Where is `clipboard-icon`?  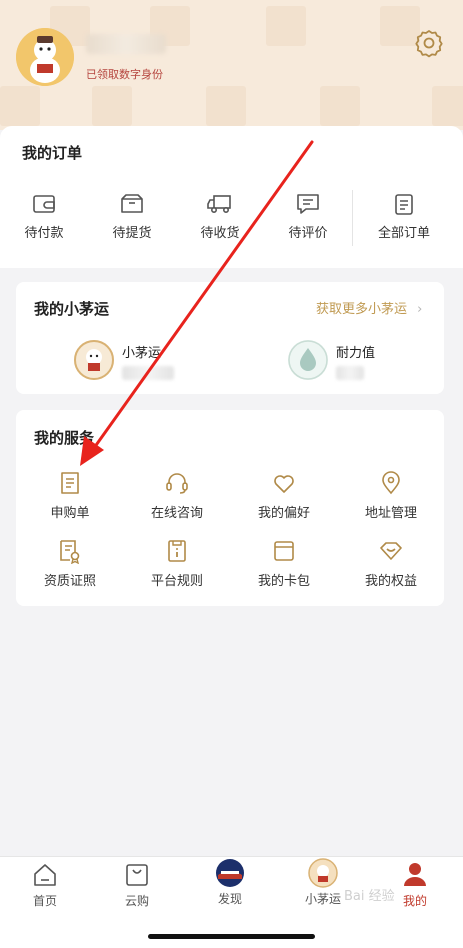
clipboard-icon is located at coordinates (404, 204).